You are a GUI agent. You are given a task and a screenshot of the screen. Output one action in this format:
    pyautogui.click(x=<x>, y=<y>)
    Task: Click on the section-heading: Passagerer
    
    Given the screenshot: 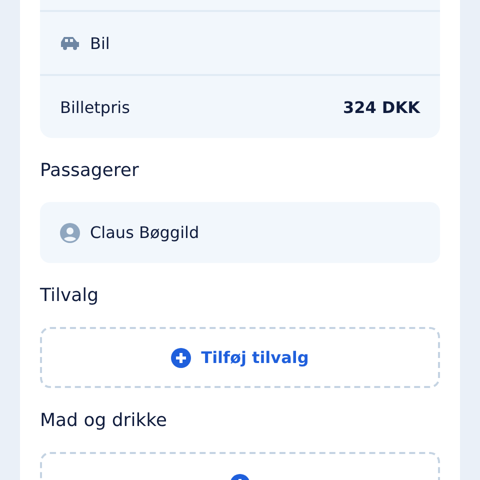 What is the action you would take?
    pyautogui.click(x=90, y=170)
    